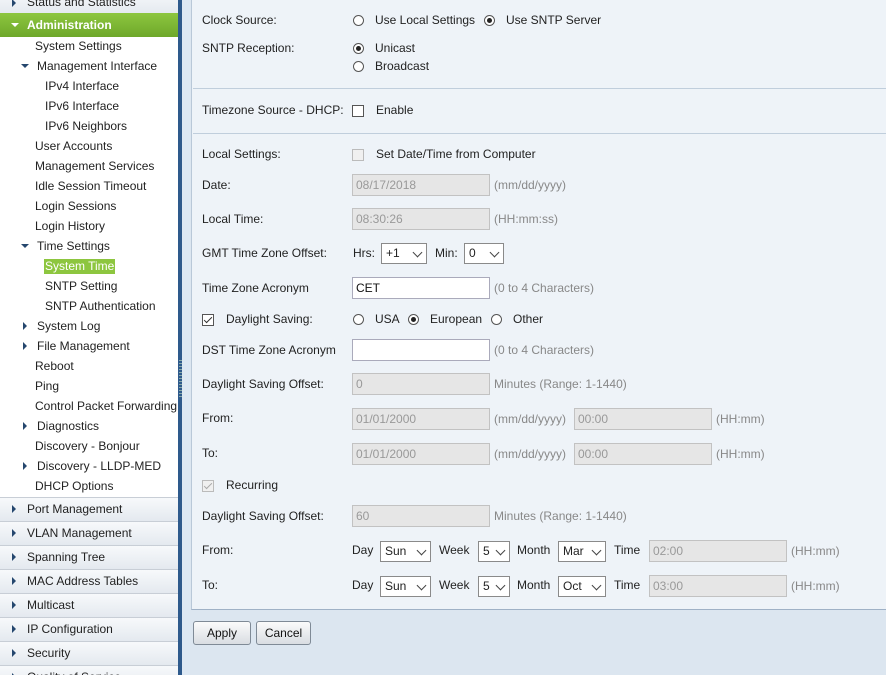  I want to click on recurring-from-month-label: Month, so click(534, 550).